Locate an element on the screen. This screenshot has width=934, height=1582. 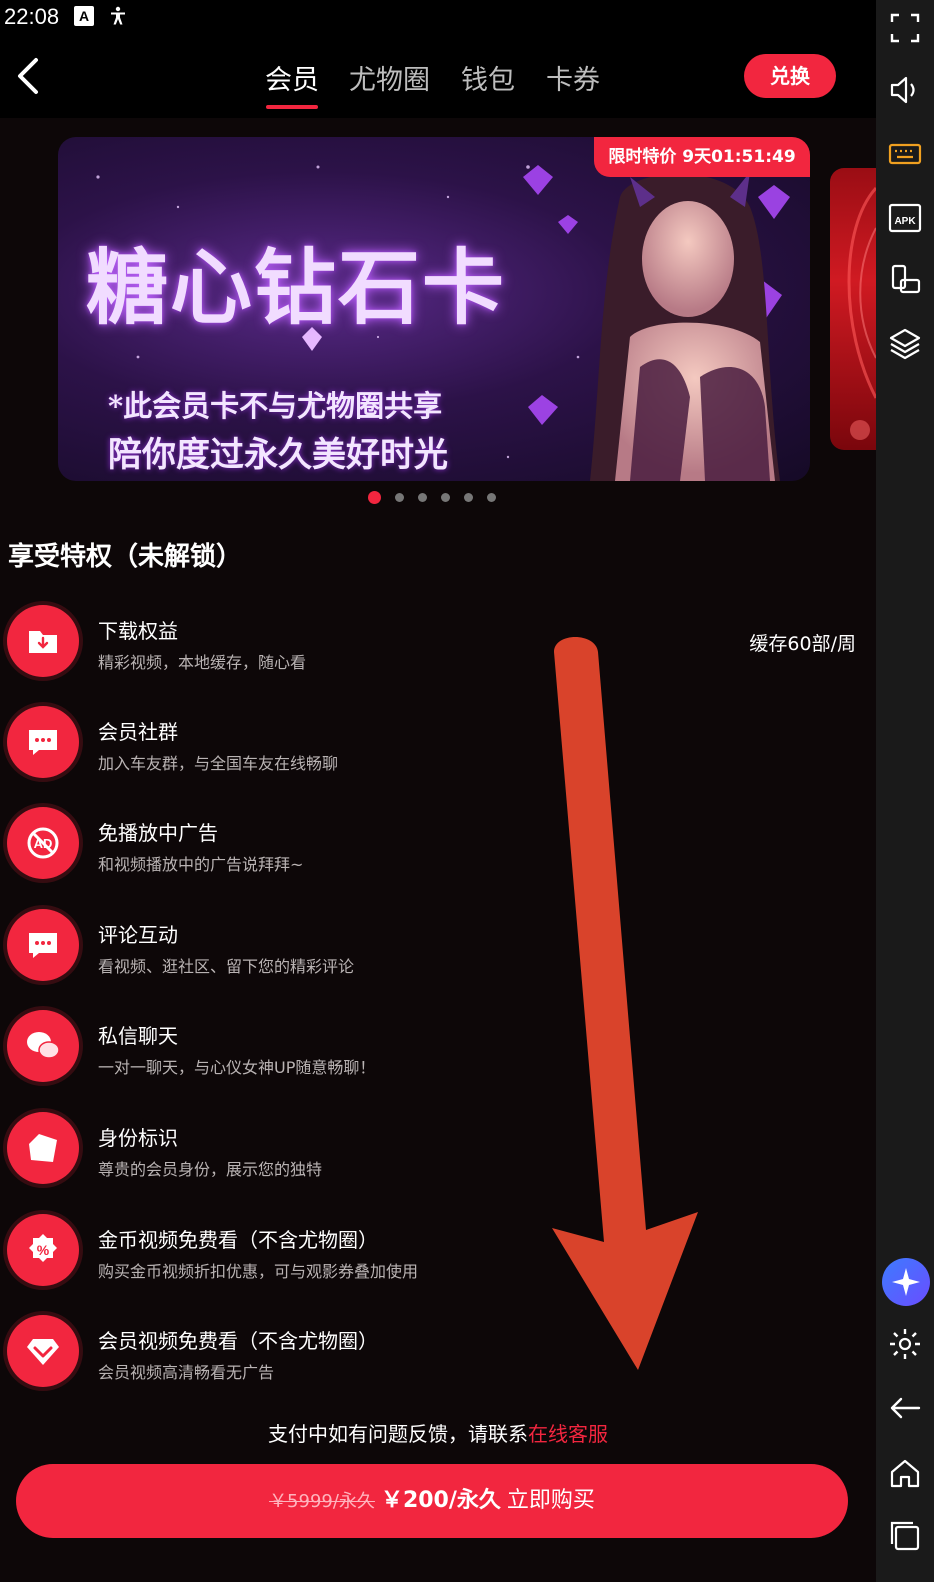
privilege-name: 免播放中广告 is located at coordinates (158, 833).